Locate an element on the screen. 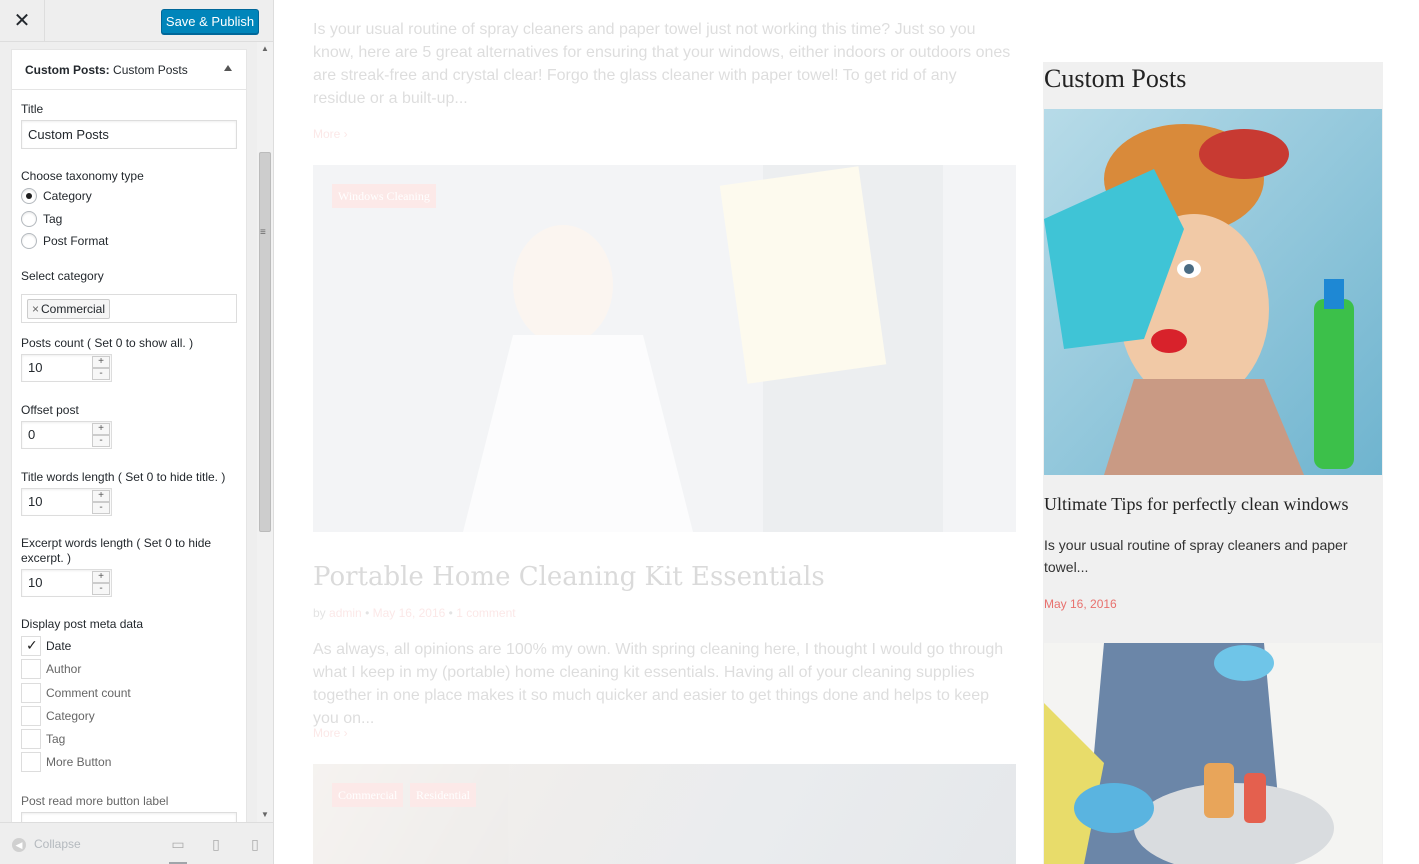 This screenshot has height=864, width=1419. tablet-preview-icon: ▯ is located at coordinates (216, 844).